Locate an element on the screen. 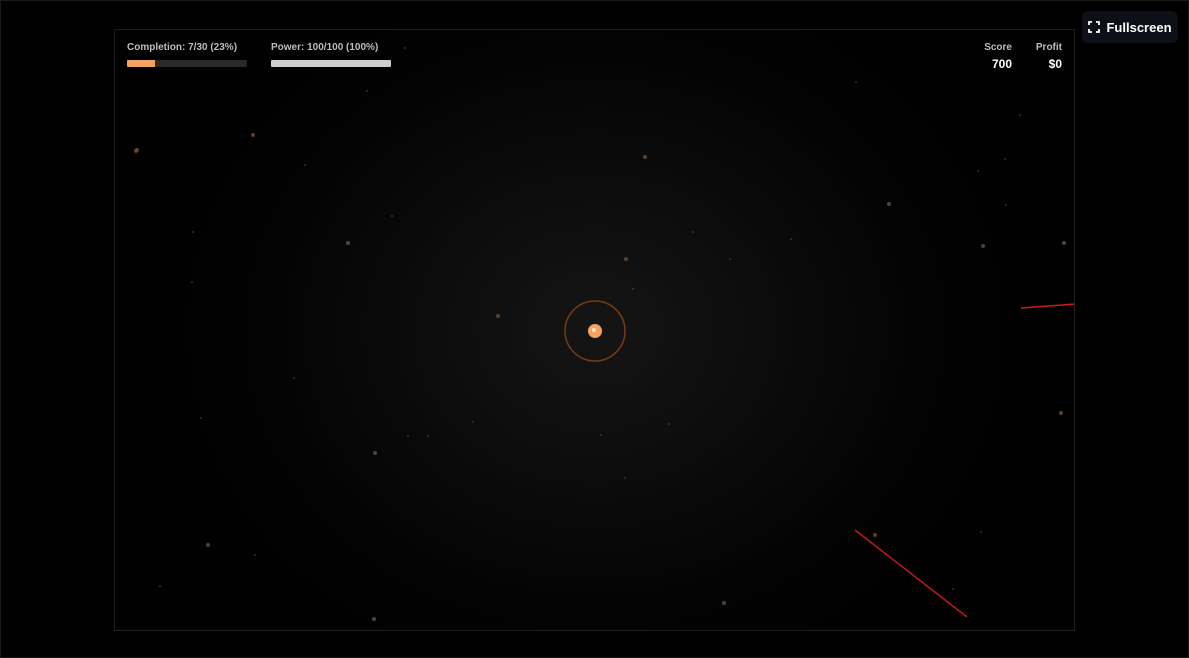 This screenshot has height=658, width=1189. profit-label: Profit is located at coordinates (1048, 47).